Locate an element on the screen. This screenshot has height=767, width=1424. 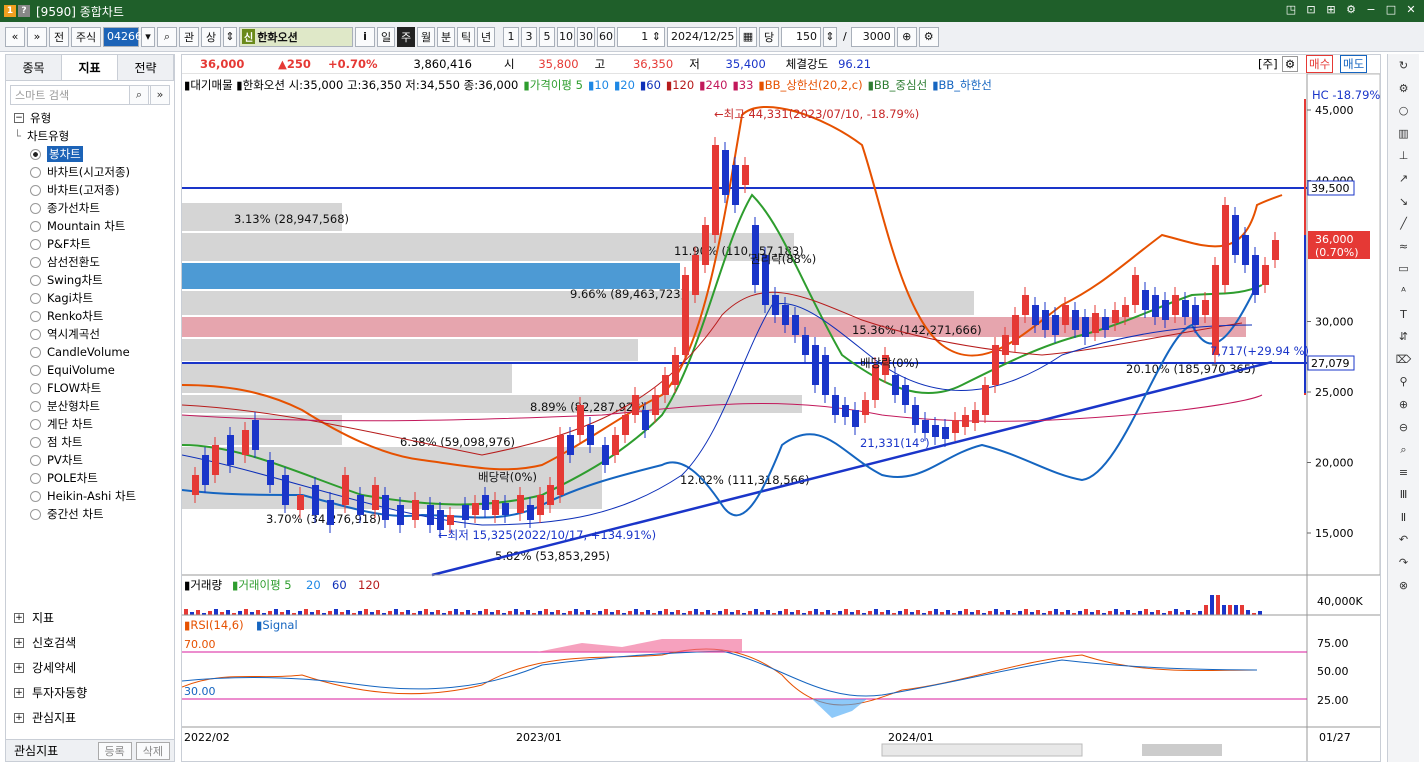
chart-type-item: 종가선차트 is located at coordinates (94, 208).